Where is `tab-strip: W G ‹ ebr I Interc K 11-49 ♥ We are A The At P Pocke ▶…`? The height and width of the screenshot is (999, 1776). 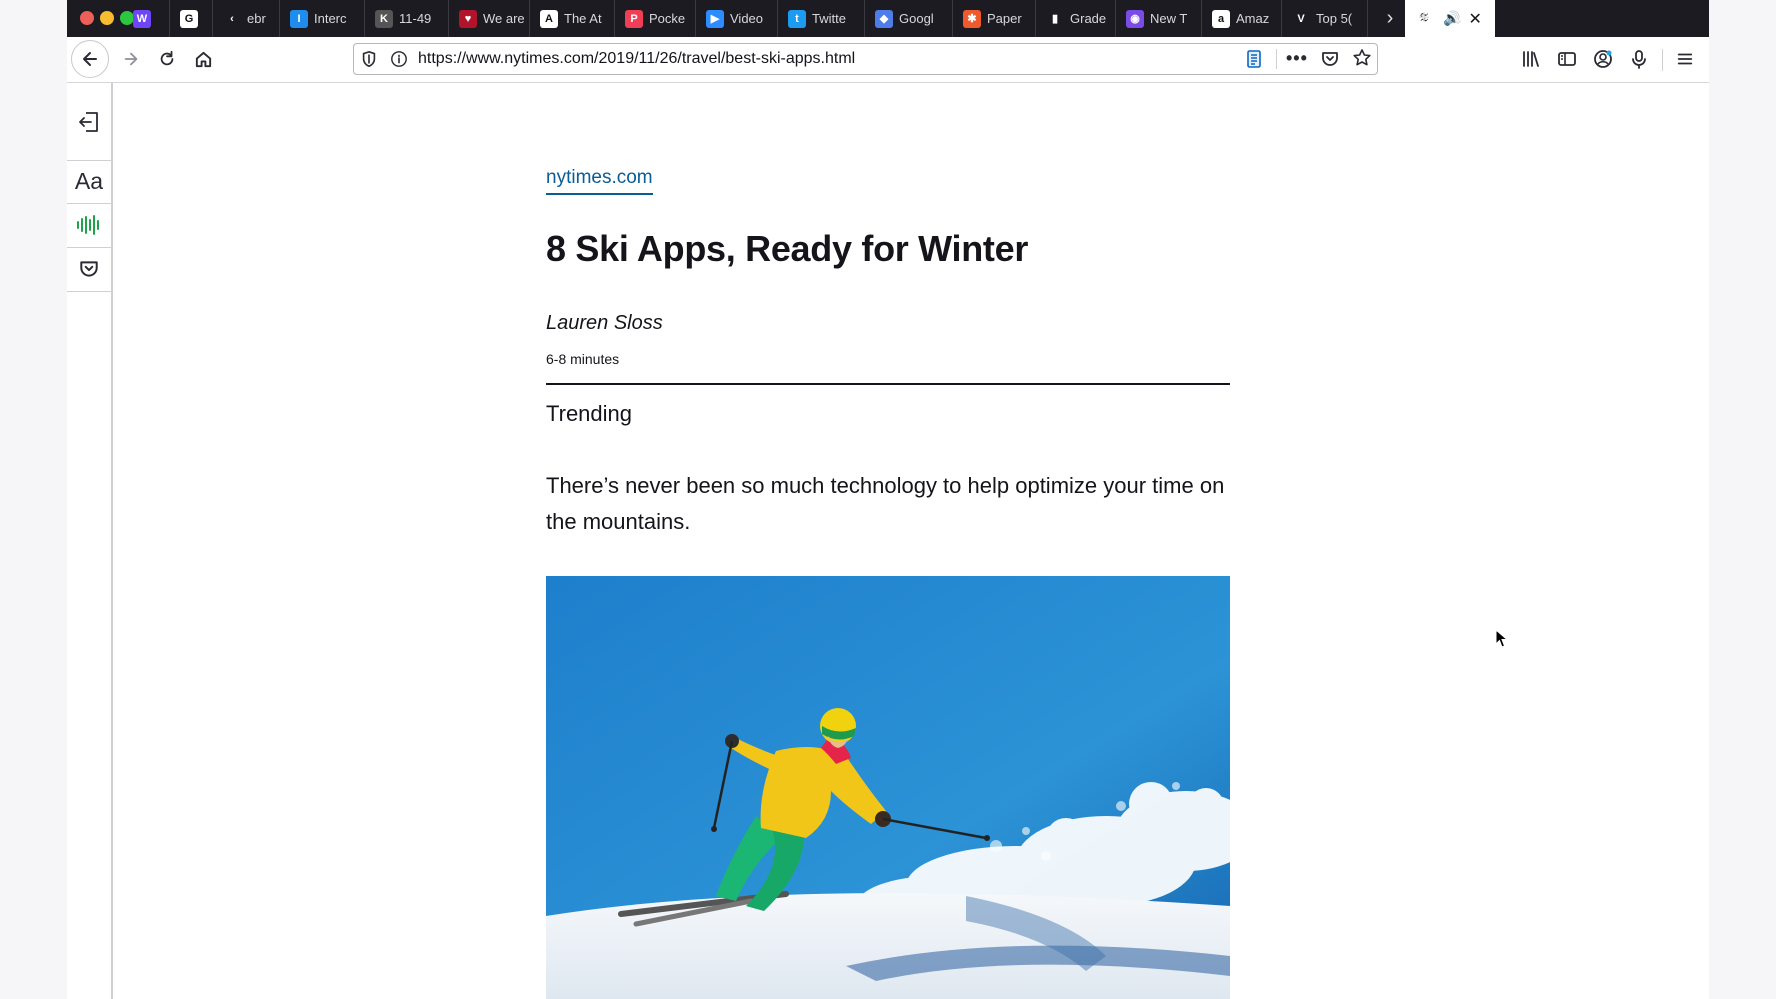
tab-strip: W G ‹ ebr I Interc K 11-49 ♥ We are A The At P Pocke ▶… is located at coordinates (888, 18).